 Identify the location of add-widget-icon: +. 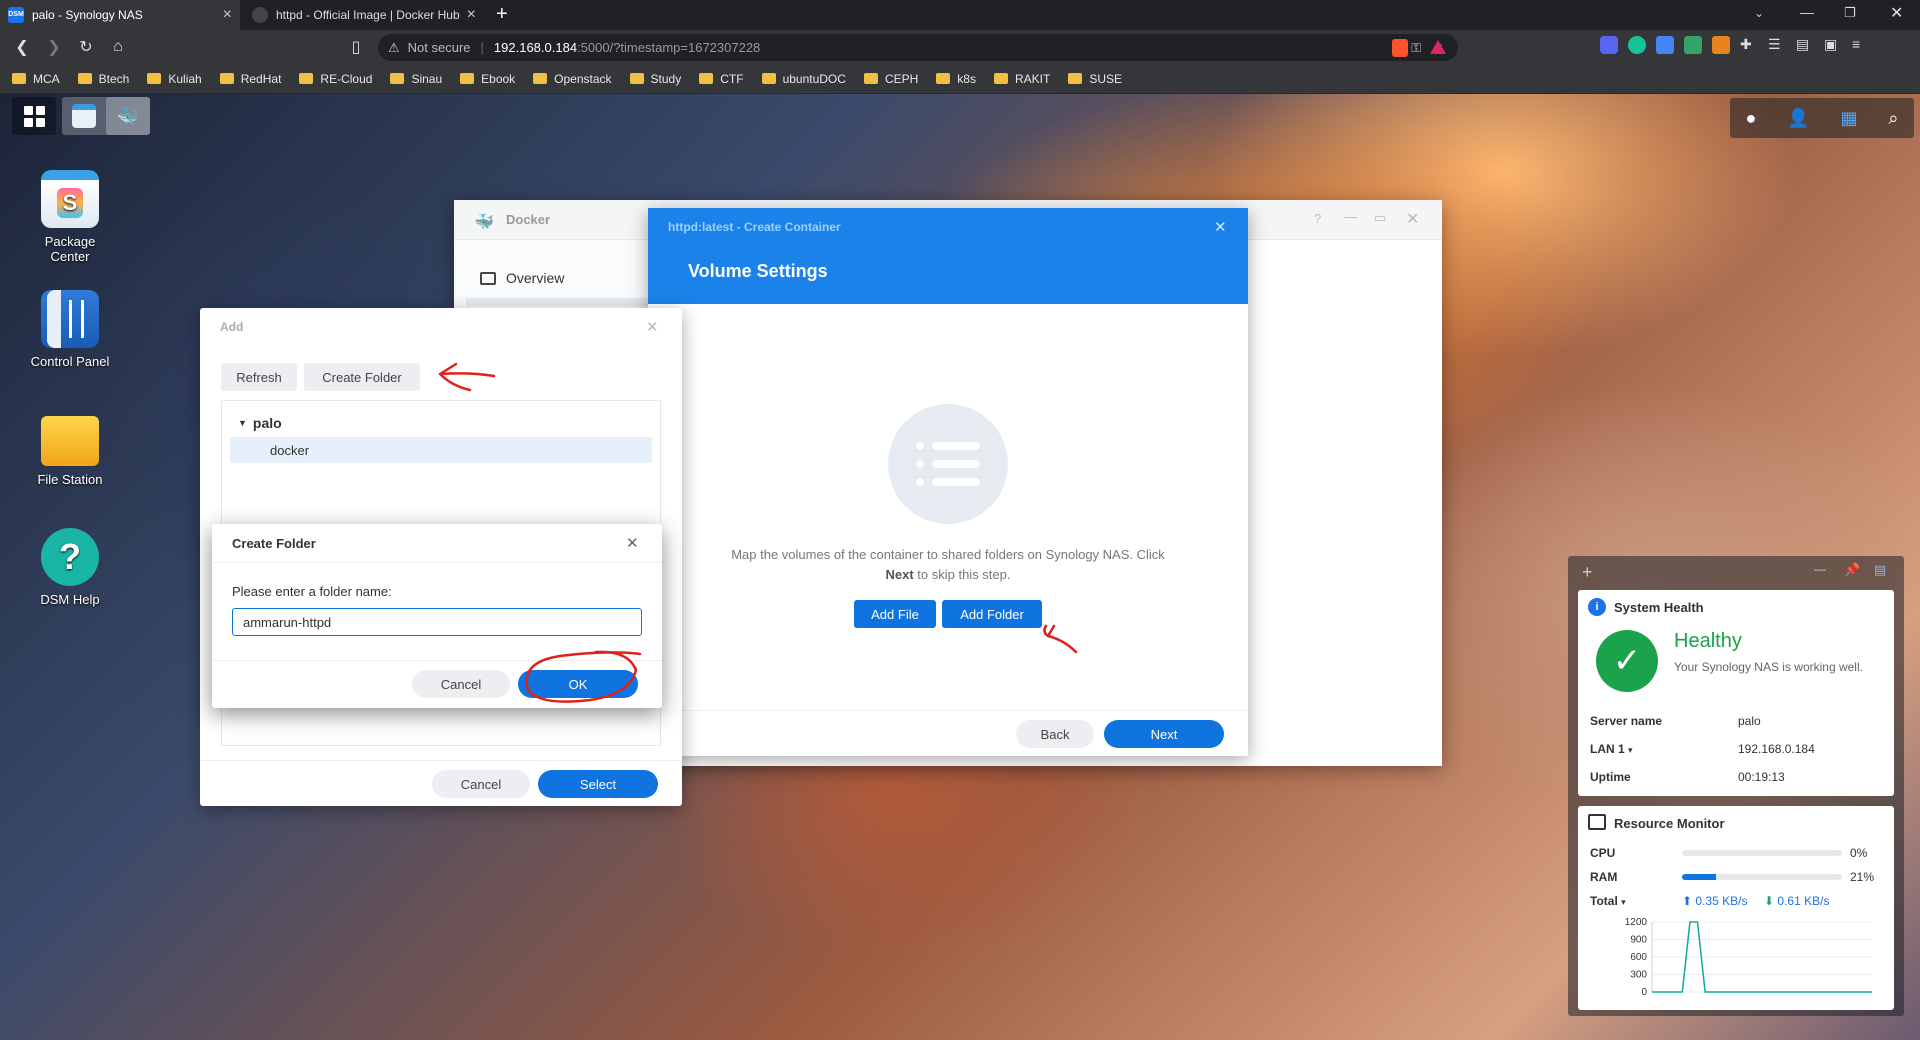
(1587, 572).